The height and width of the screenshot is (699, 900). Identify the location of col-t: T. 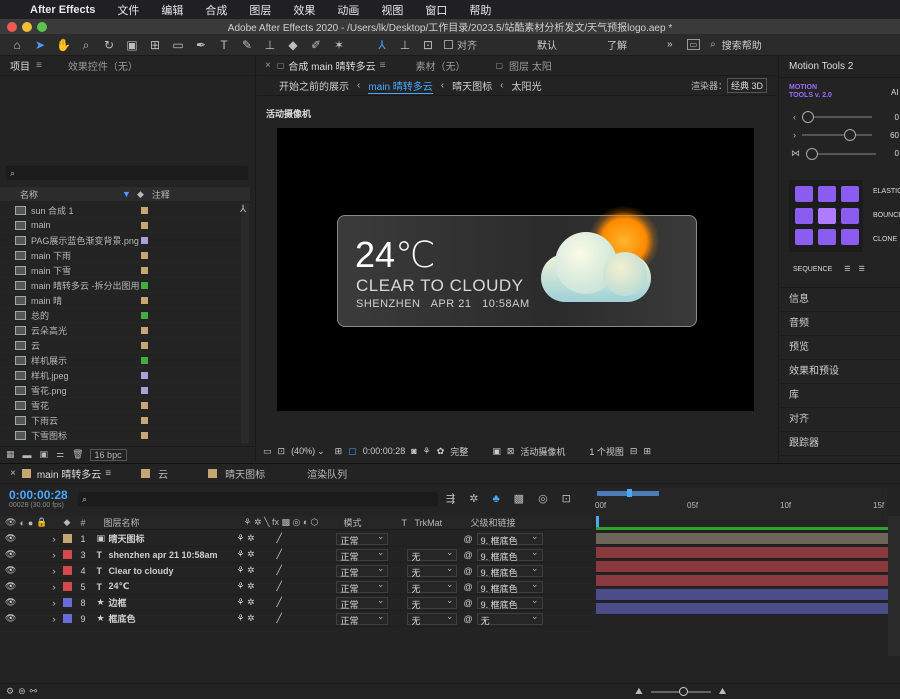
(407, 523).